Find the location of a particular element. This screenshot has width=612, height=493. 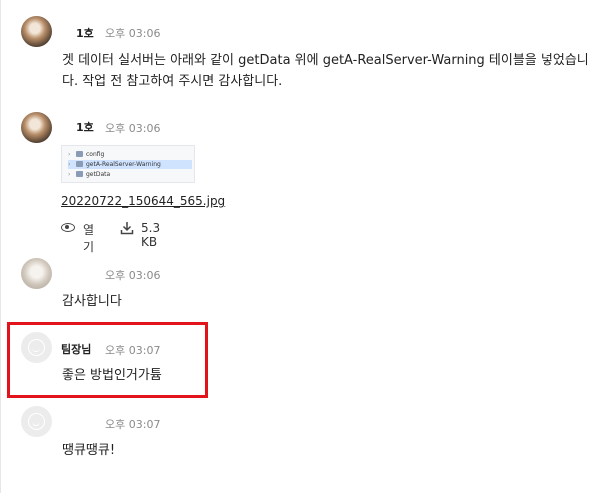

tree-item-config: › config is located at coordinates (130, 154).